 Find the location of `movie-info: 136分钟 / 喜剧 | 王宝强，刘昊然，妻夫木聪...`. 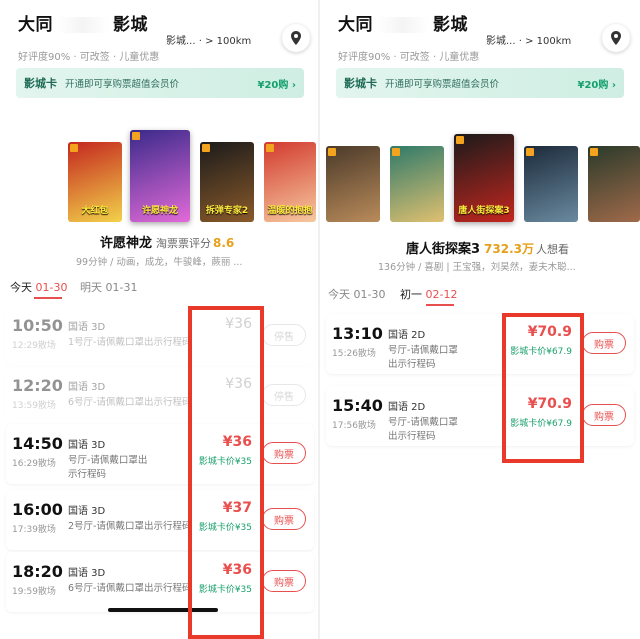

movie-info: 136分钟 / 喜剧 | 王宝强，刘昊然，妻夫木聪... is located at coordinates (477, 267).